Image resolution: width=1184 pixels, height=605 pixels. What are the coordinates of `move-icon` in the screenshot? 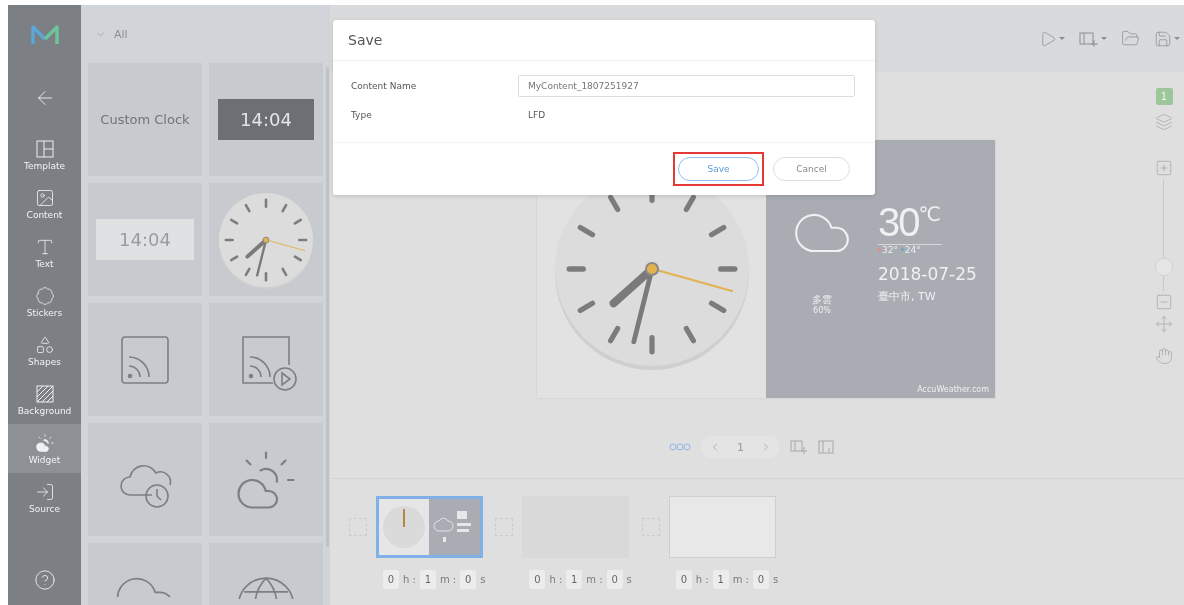 It's located at (1164, 324).